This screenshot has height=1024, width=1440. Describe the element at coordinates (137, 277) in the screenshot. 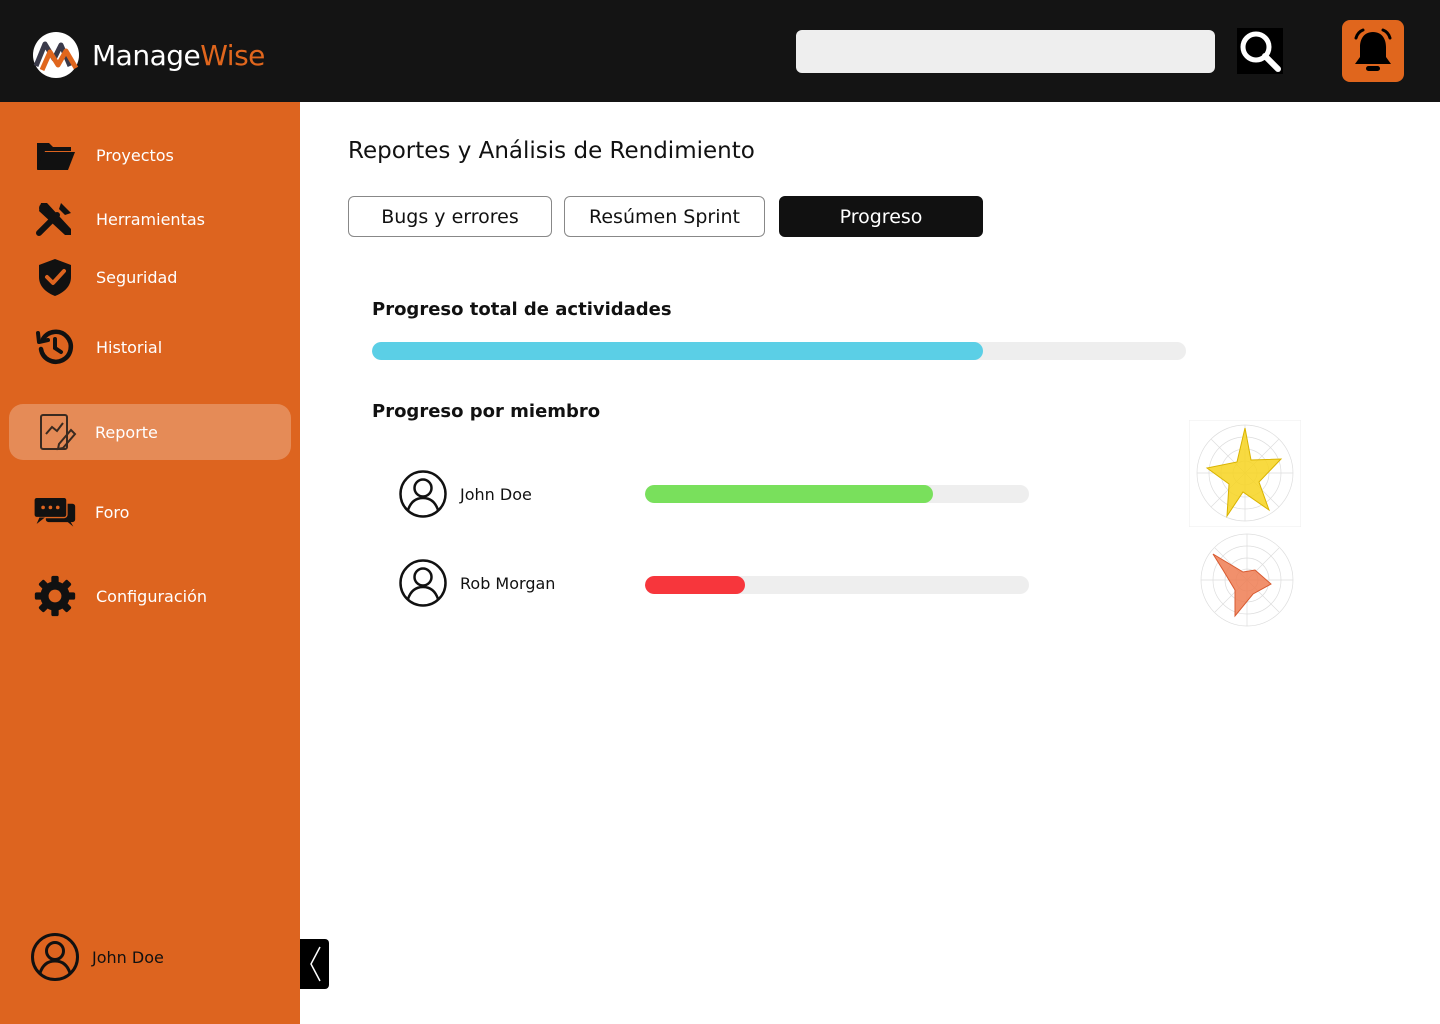

I see `sidebar-item-label: Seguridad` at that location.